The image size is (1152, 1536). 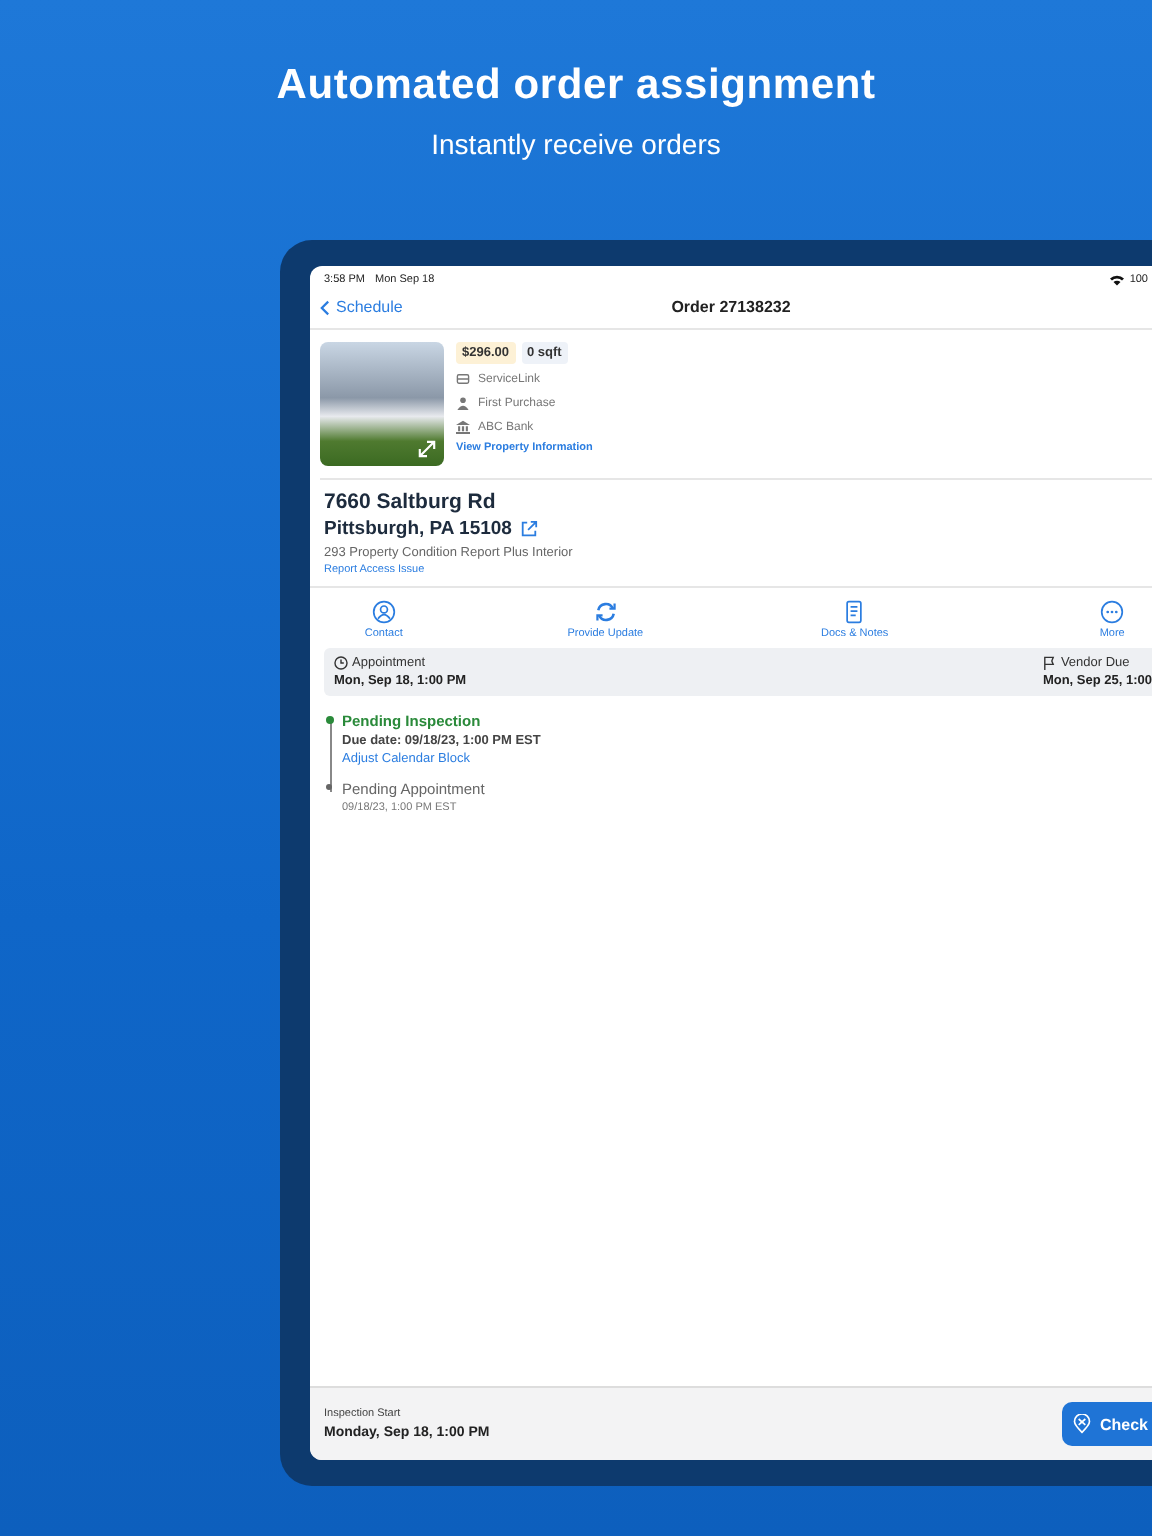 I want to click on subheadline: Instantly receive orders, so click(x=576, y=144).